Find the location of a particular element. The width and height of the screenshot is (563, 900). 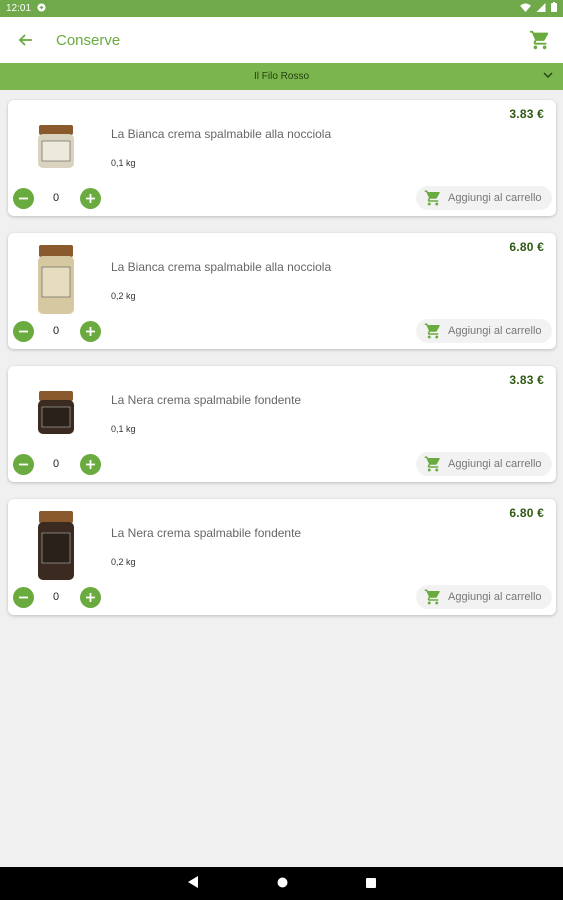

status-time: 12:01 is located at coordinates (19, 8).